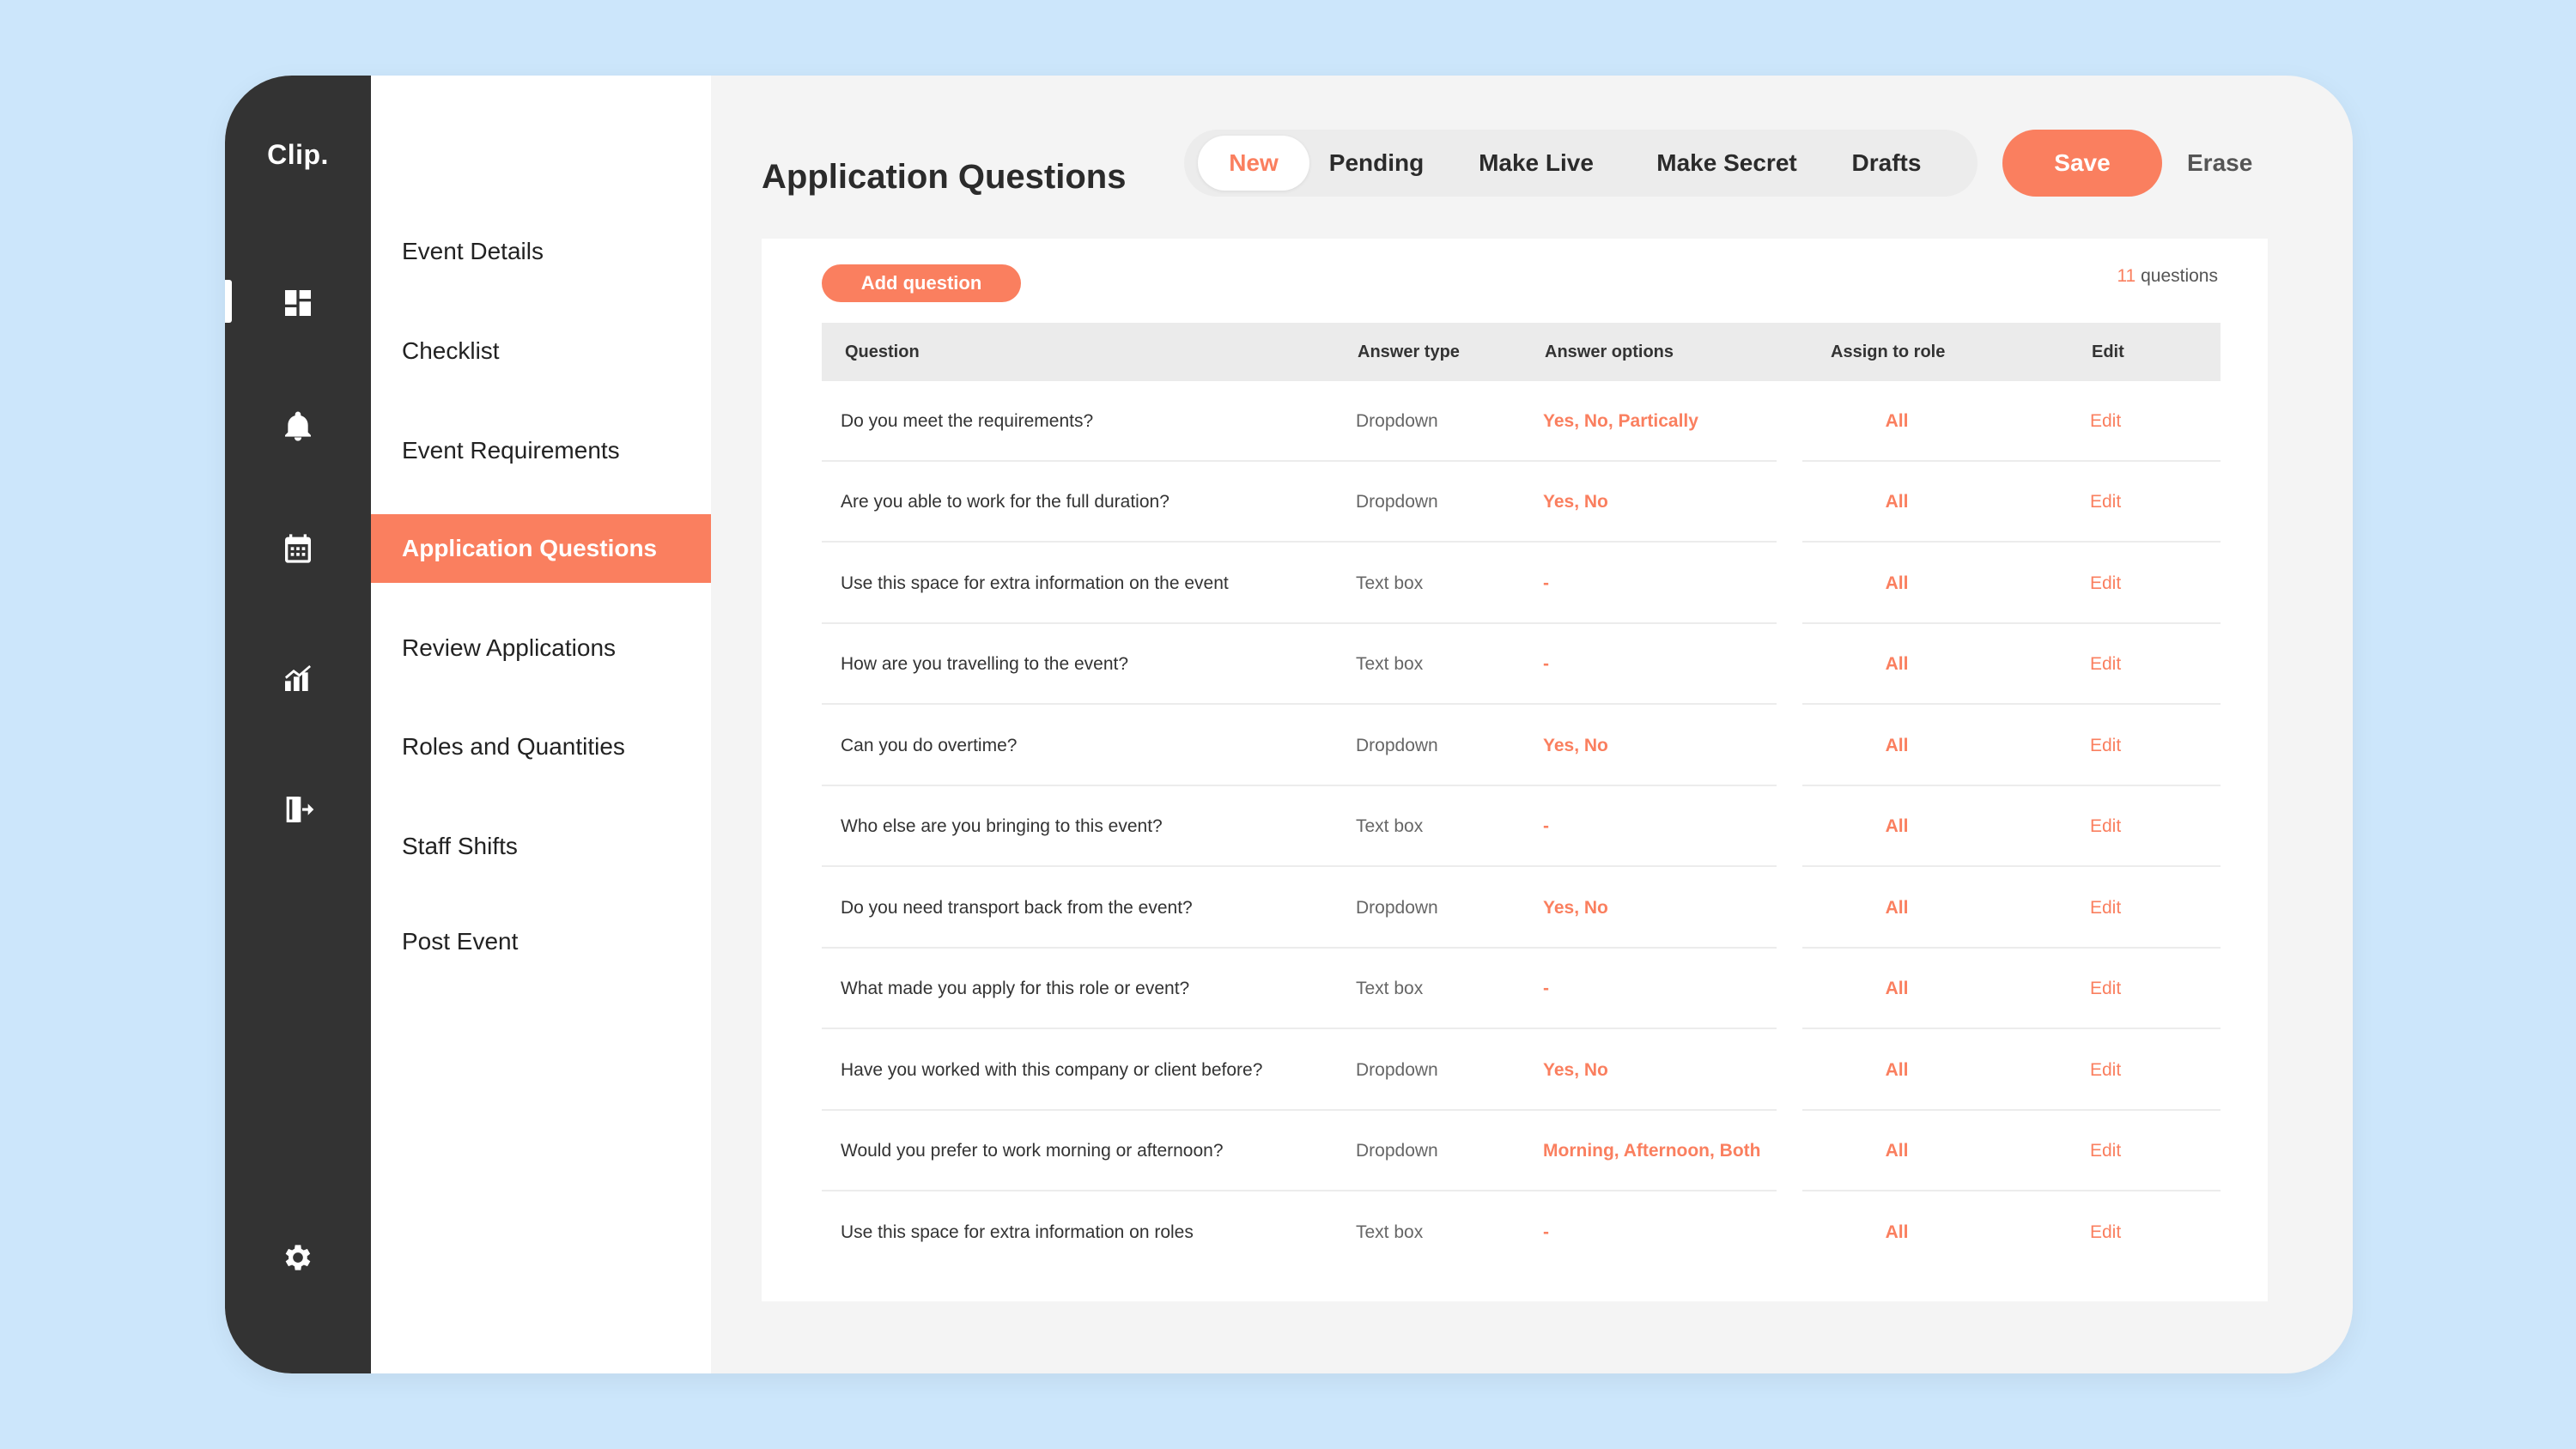 The image size is (2576, 1449). I want to click on subnav-item-event-details: Event Details, so click(541, 251).